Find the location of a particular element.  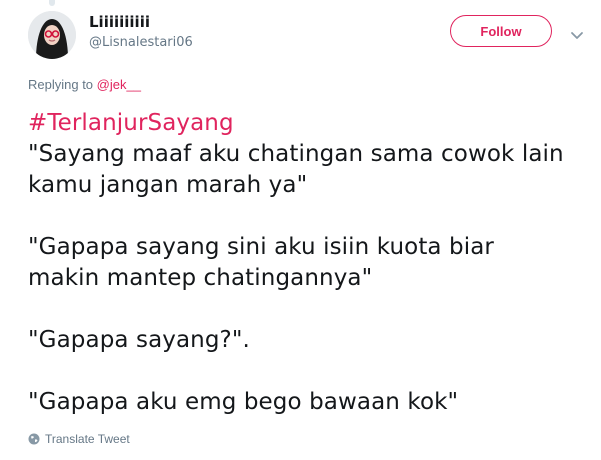

tweet-line: kamu jangan marah ya" is located at coordinates (168, 185).